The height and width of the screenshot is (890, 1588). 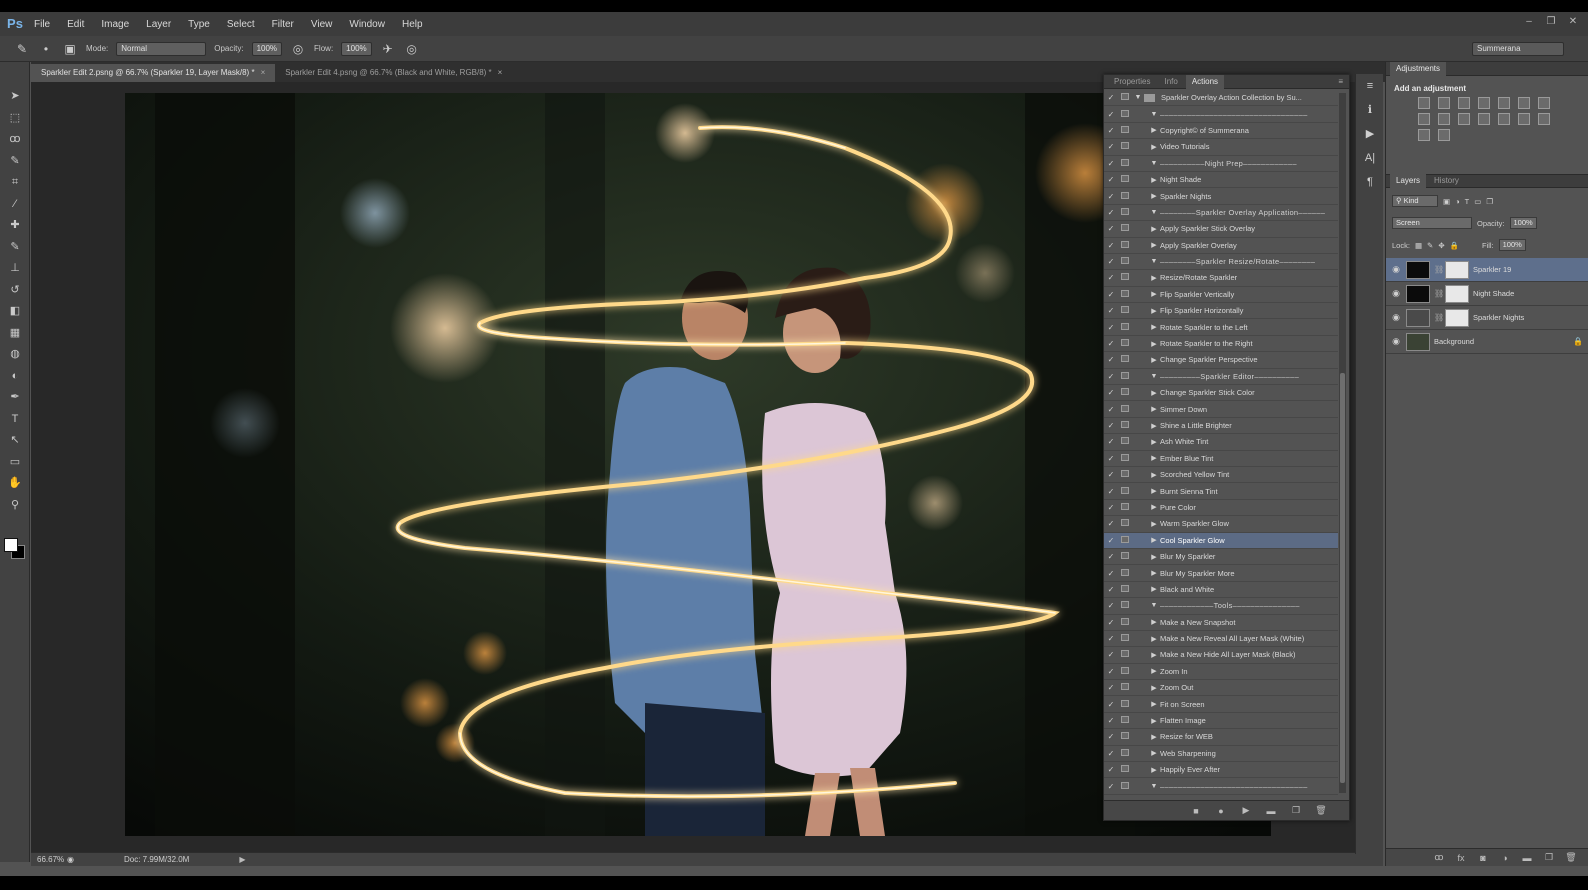 What do you see at coordinates (1418, 317) in the screenshot?
I see `layer-thumbnail` at bounding box center [1418, 317].